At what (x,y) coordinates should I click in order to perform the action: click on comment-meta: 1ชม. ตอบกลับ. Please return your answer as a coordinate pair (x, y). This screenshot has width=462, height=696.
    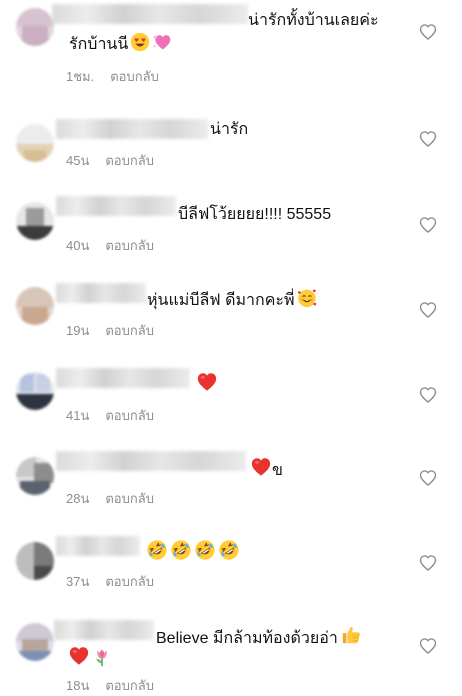
    Looking at the image, I should click on (112, 76).